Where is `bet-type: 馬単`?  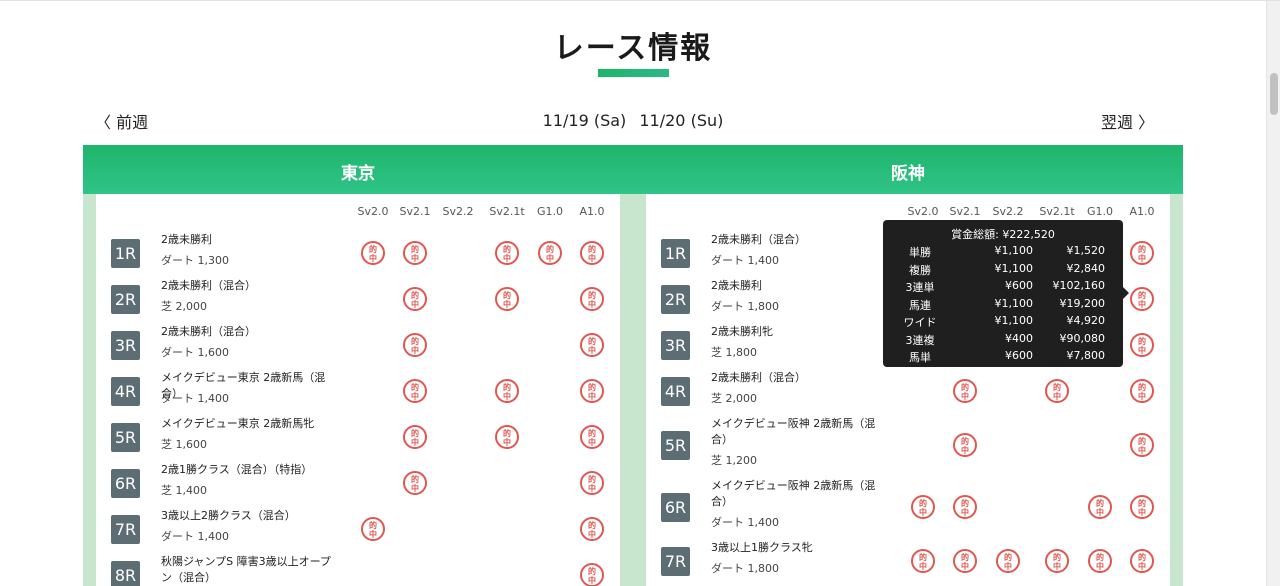 bet-type: 馬単 is located at coordinates (920, 357).